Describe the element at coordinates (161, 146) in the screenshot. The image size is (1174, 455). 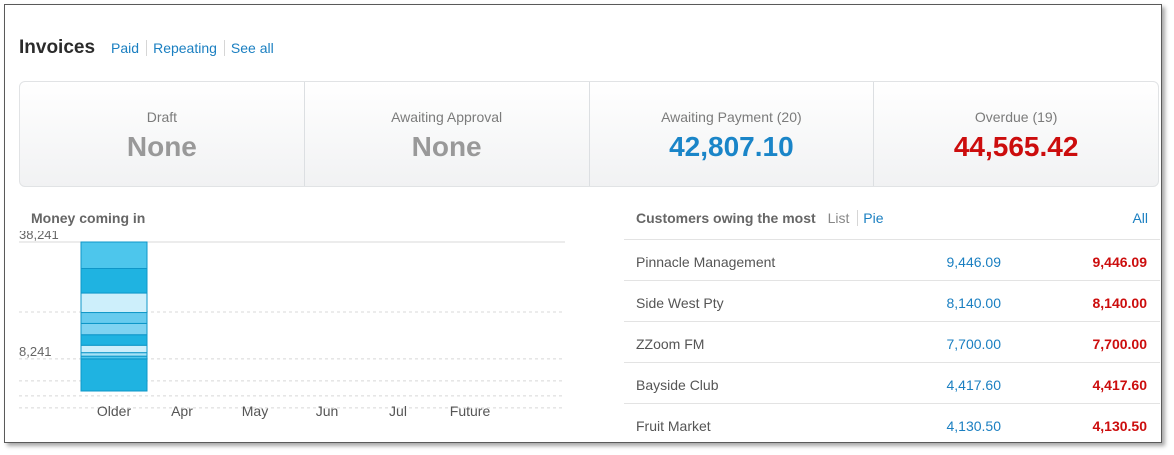
I see `stat-draft-value: None` at that location.